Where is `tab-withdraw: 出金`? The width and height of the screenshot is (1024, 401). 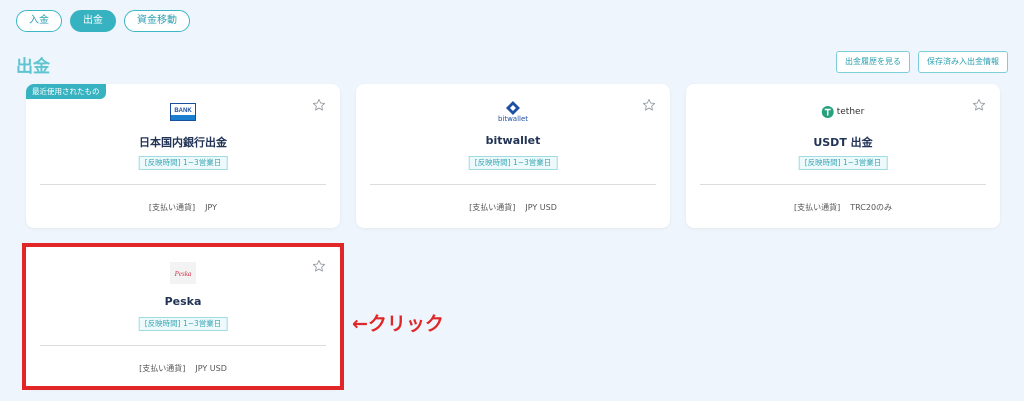
tab-withdraw: 出金 is located at coordinates (93, 21).